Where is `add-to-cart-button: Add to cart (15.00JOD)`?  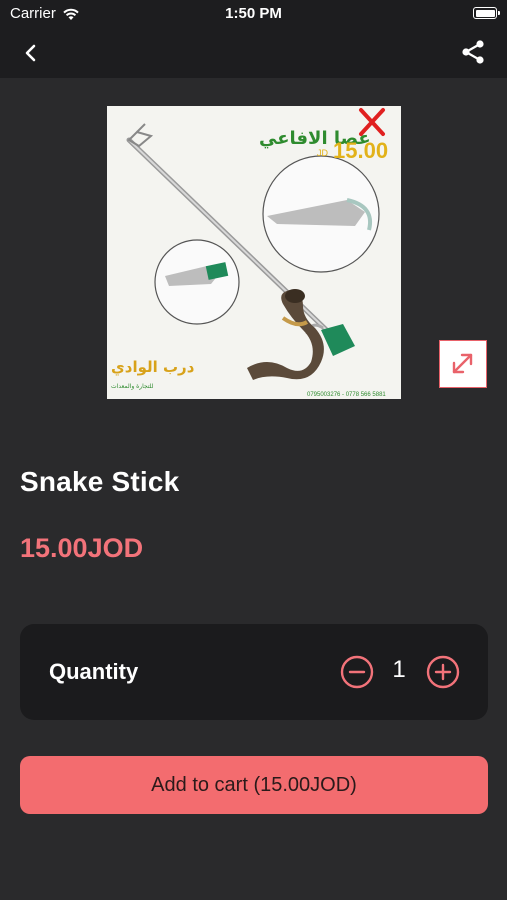 add-to-cart-button: Add to cart (15.00JOD) is located at coordinates (254, 785).